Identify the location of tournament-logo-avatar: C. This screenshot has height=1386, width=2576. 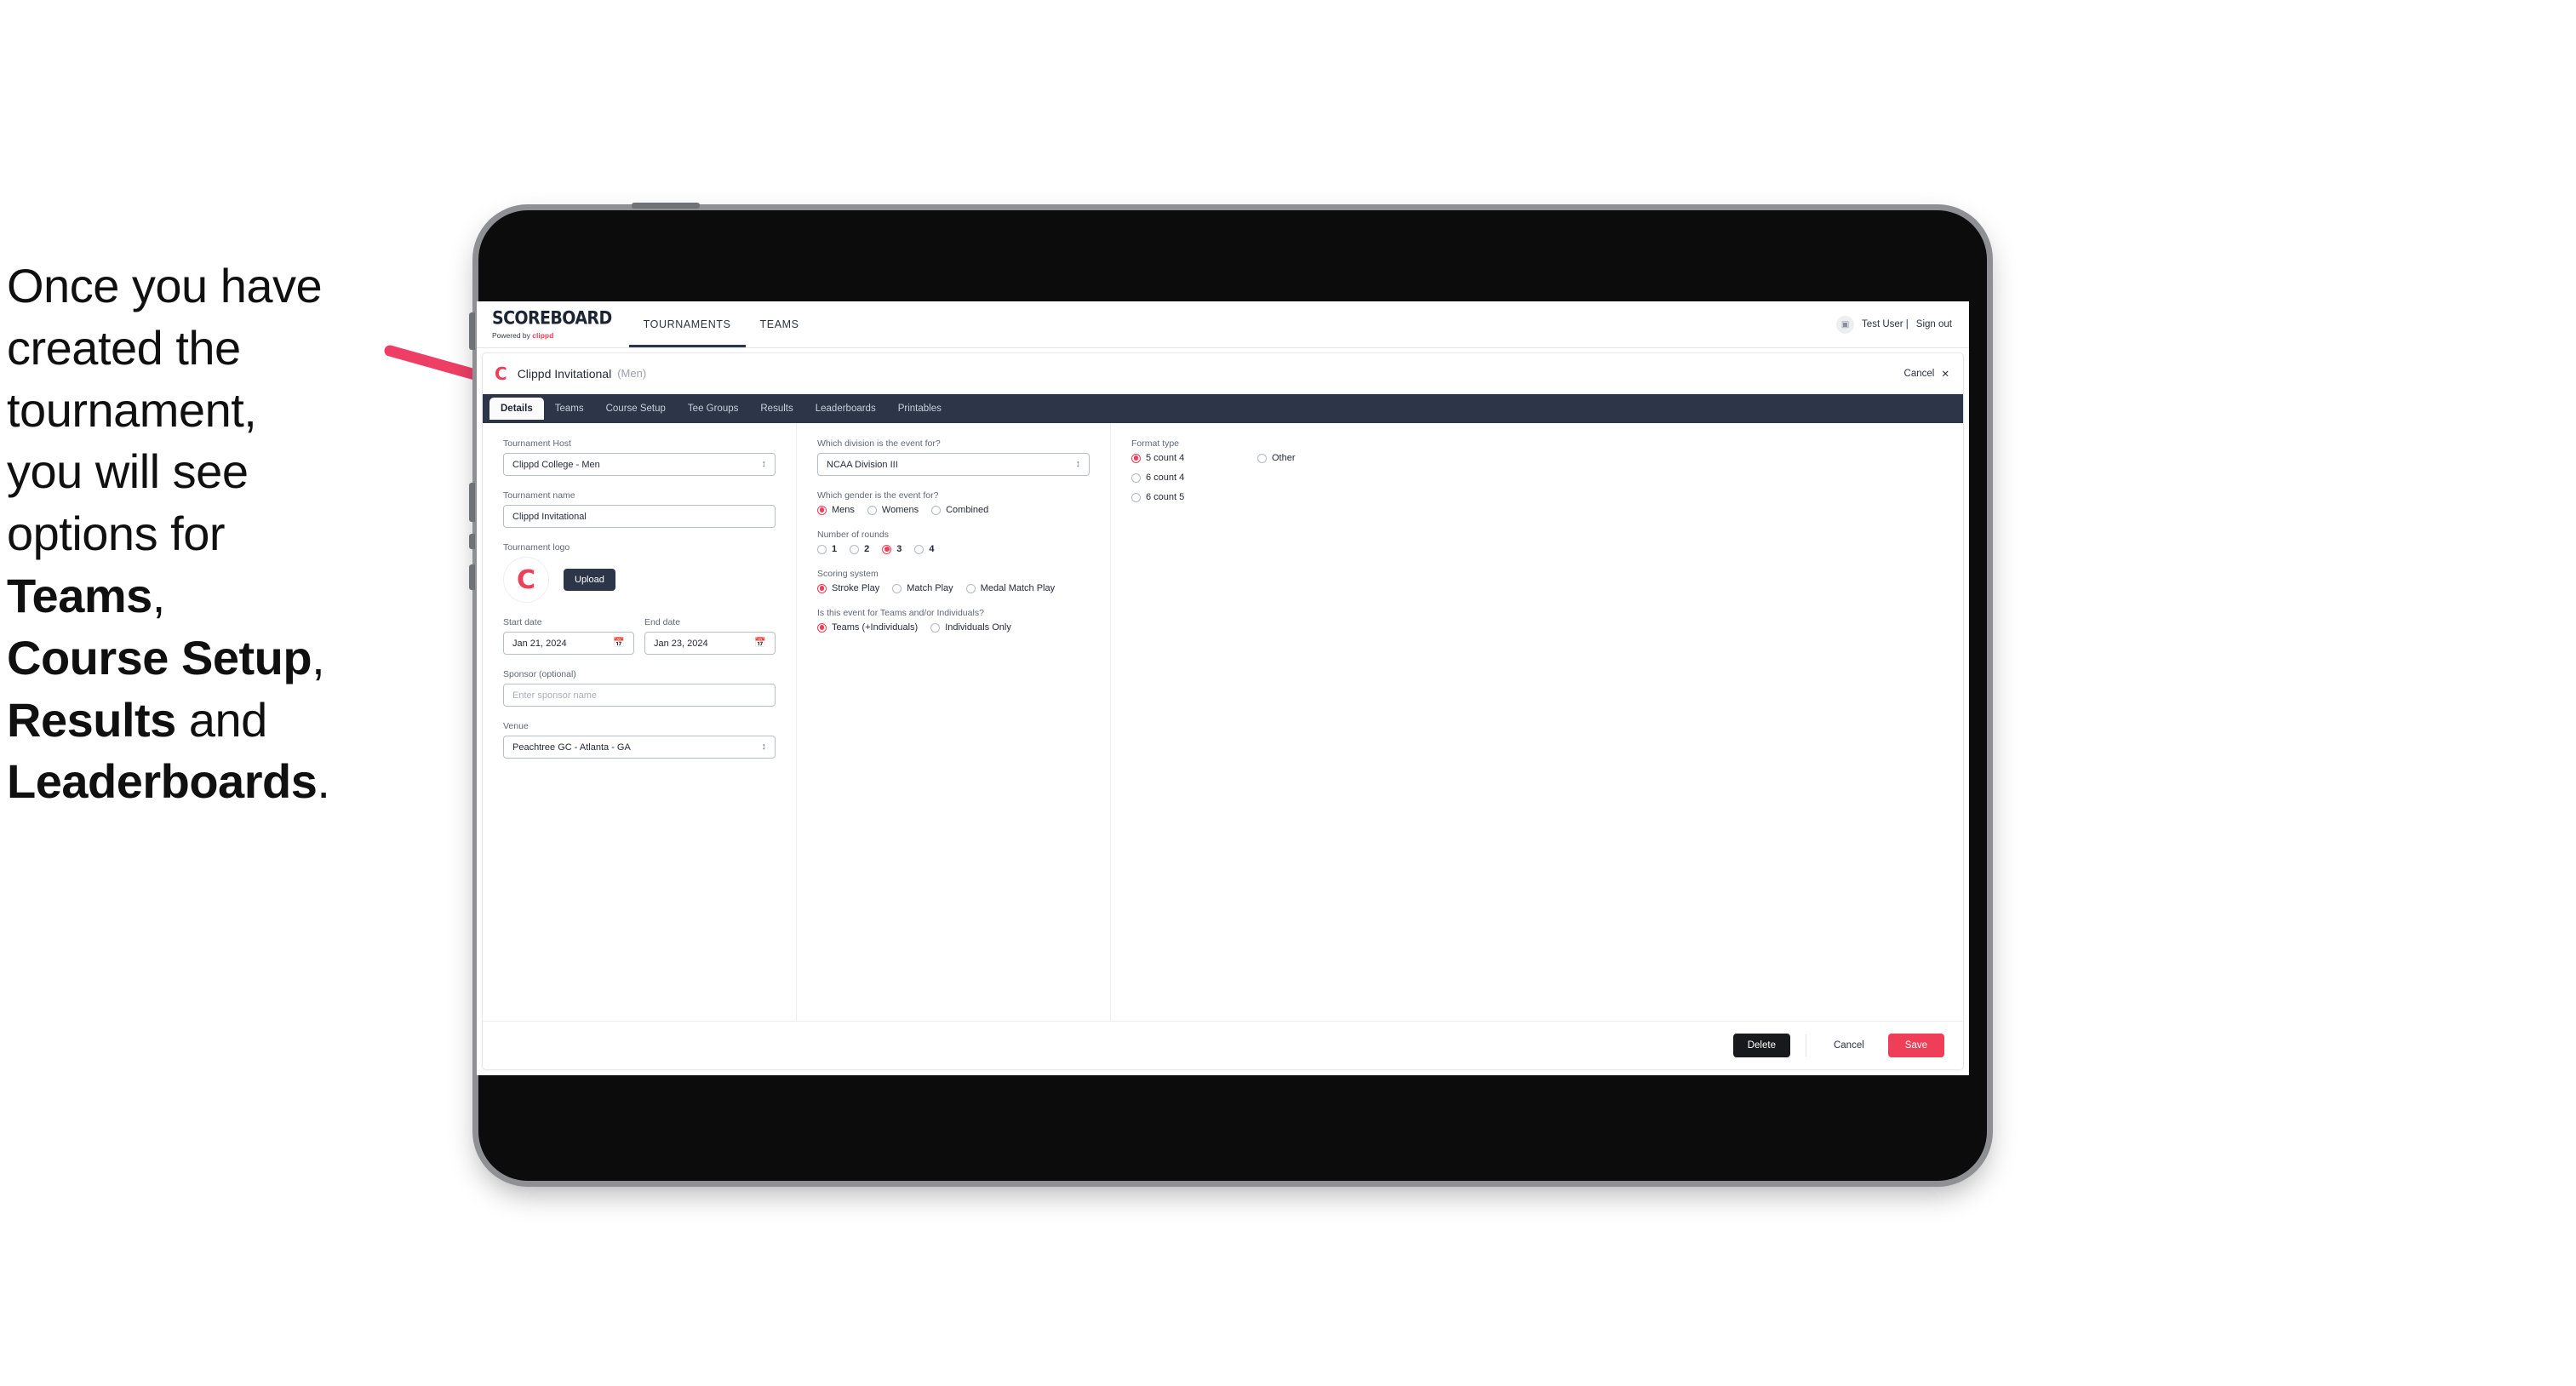
(526, 580).